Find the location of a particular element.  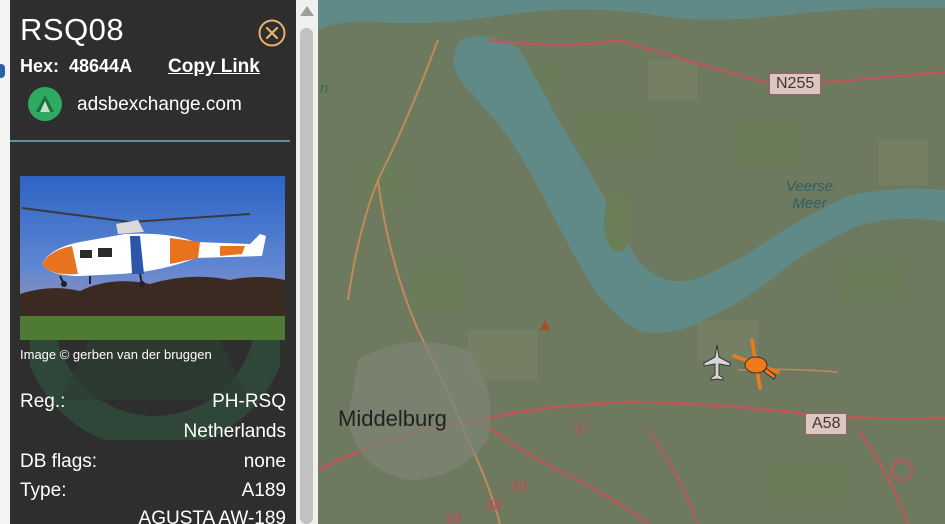

city-label-middelburg: Middelburg is located at coordinates (392, 418).